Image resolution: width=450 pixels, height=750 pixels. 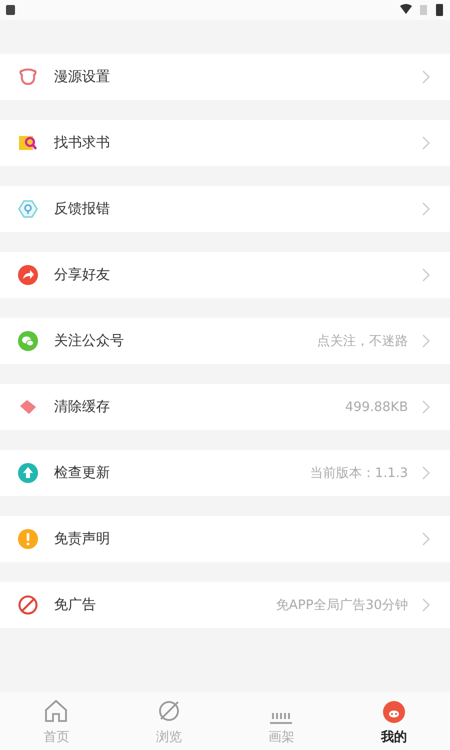 What do you see at coordinates (225, 275) in the screenshot?
I see `menu-item: 分享好友` at bounding box center [225, 275].